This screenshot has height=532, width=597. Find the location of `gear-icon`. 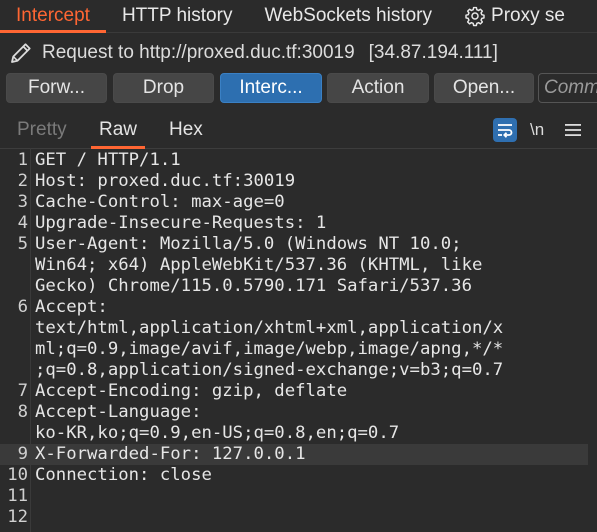

gear-icon is located at coordinates (475, 16).